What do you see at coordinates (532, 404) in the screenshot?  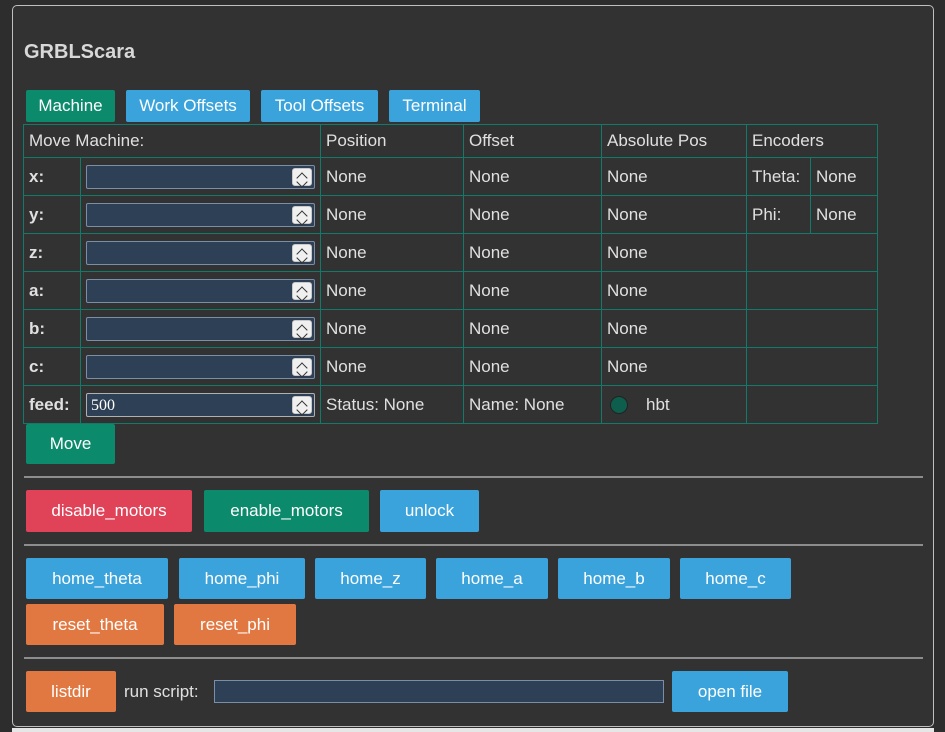 I see `name-text: Name: None` at bounding box center [532, 404].